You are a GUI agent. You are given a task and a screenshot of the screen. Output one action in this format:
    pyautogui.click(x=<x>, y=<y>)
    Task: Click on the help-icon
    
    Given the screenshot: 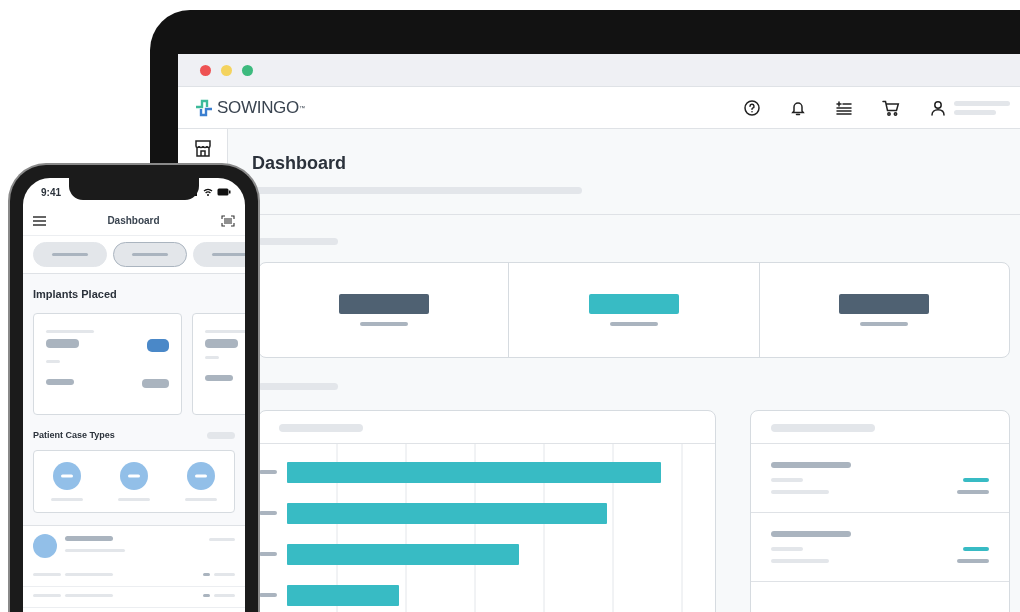 What is the action you would take?
    pyautogui.click(x=752, y=107)
    